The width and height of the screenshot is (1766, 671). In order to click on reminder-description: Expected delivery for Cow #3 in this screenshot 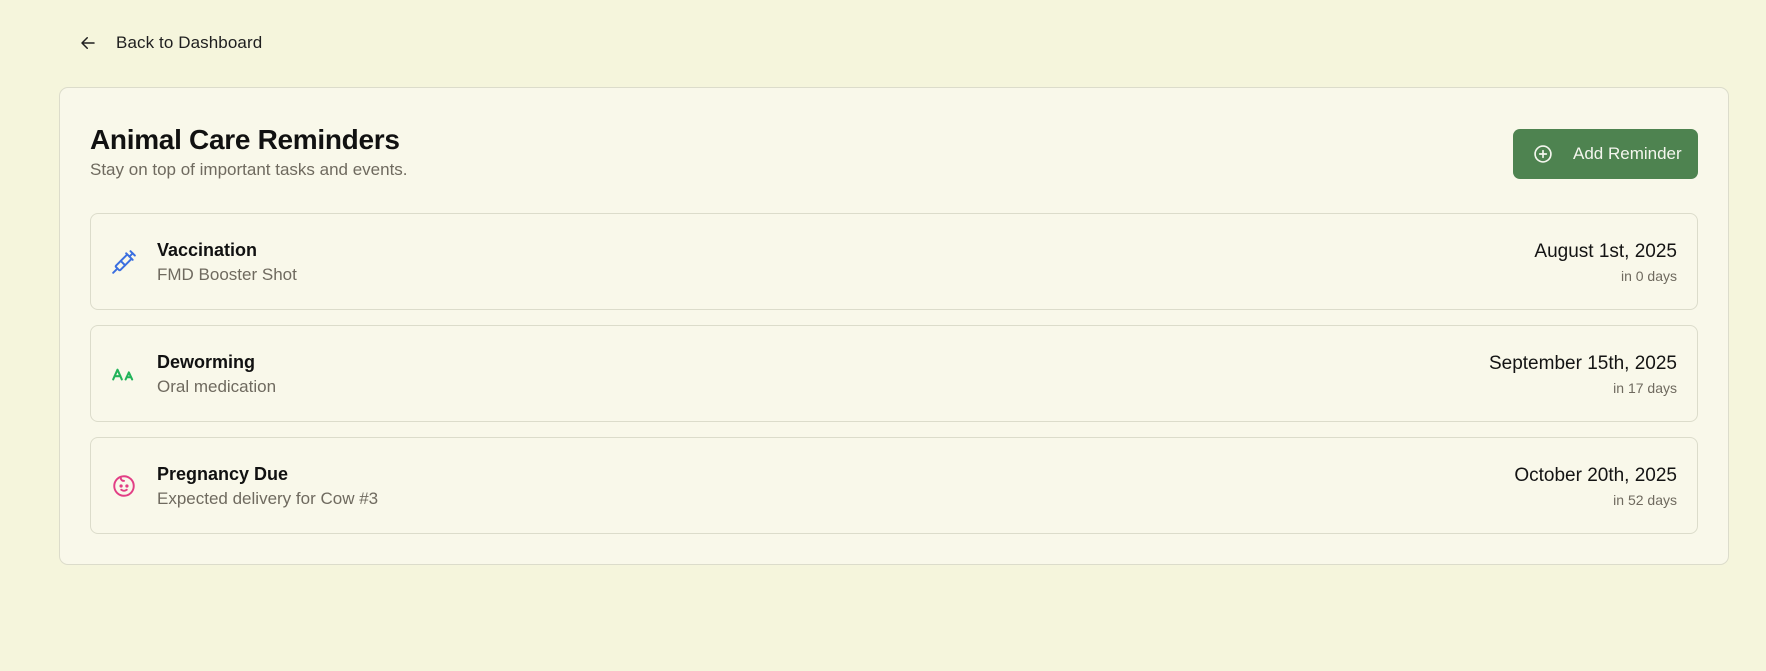, I will do `click(268, 498)`.